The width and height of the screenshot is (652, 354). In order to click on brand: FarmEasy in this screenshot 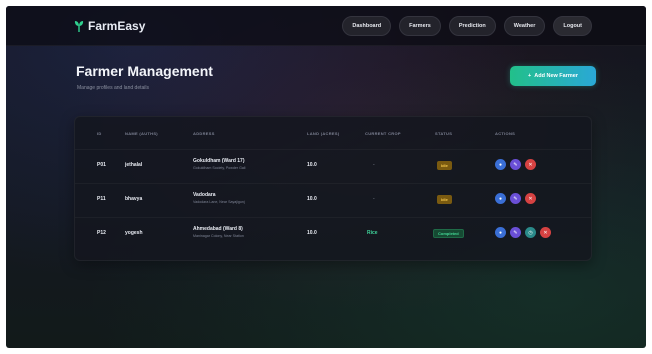, I will do `click(109, 26)`.